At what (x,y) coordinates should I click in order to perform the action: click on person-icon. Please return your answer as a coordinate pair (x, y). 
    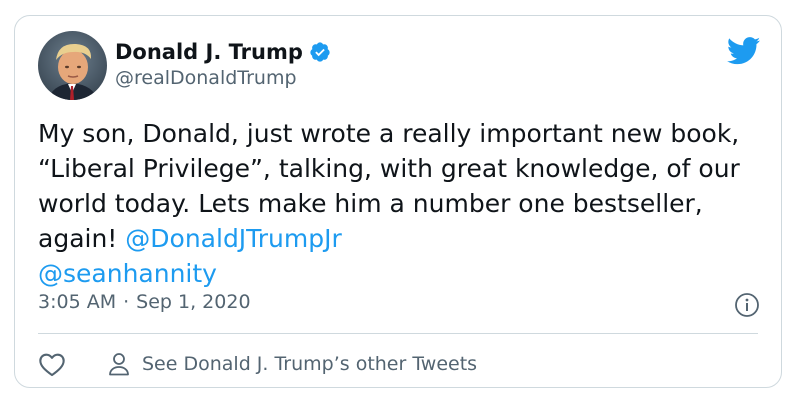
    Looking at the image, I should click on (119, 364).